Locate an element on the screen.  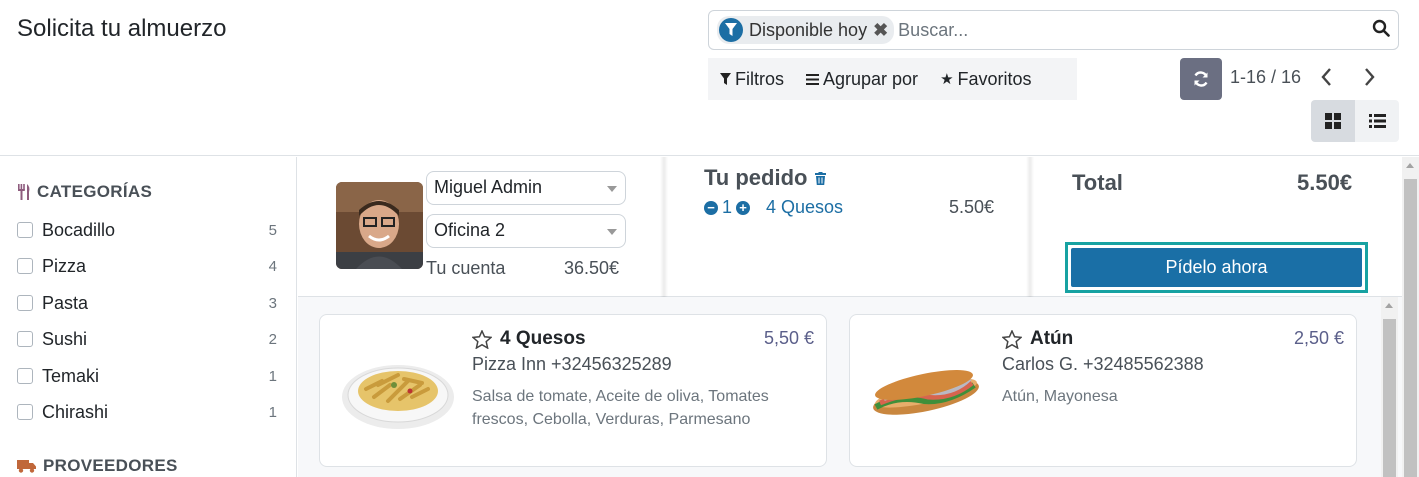
category-item: Bocadillo 5 is located at coordinates (148, 230).